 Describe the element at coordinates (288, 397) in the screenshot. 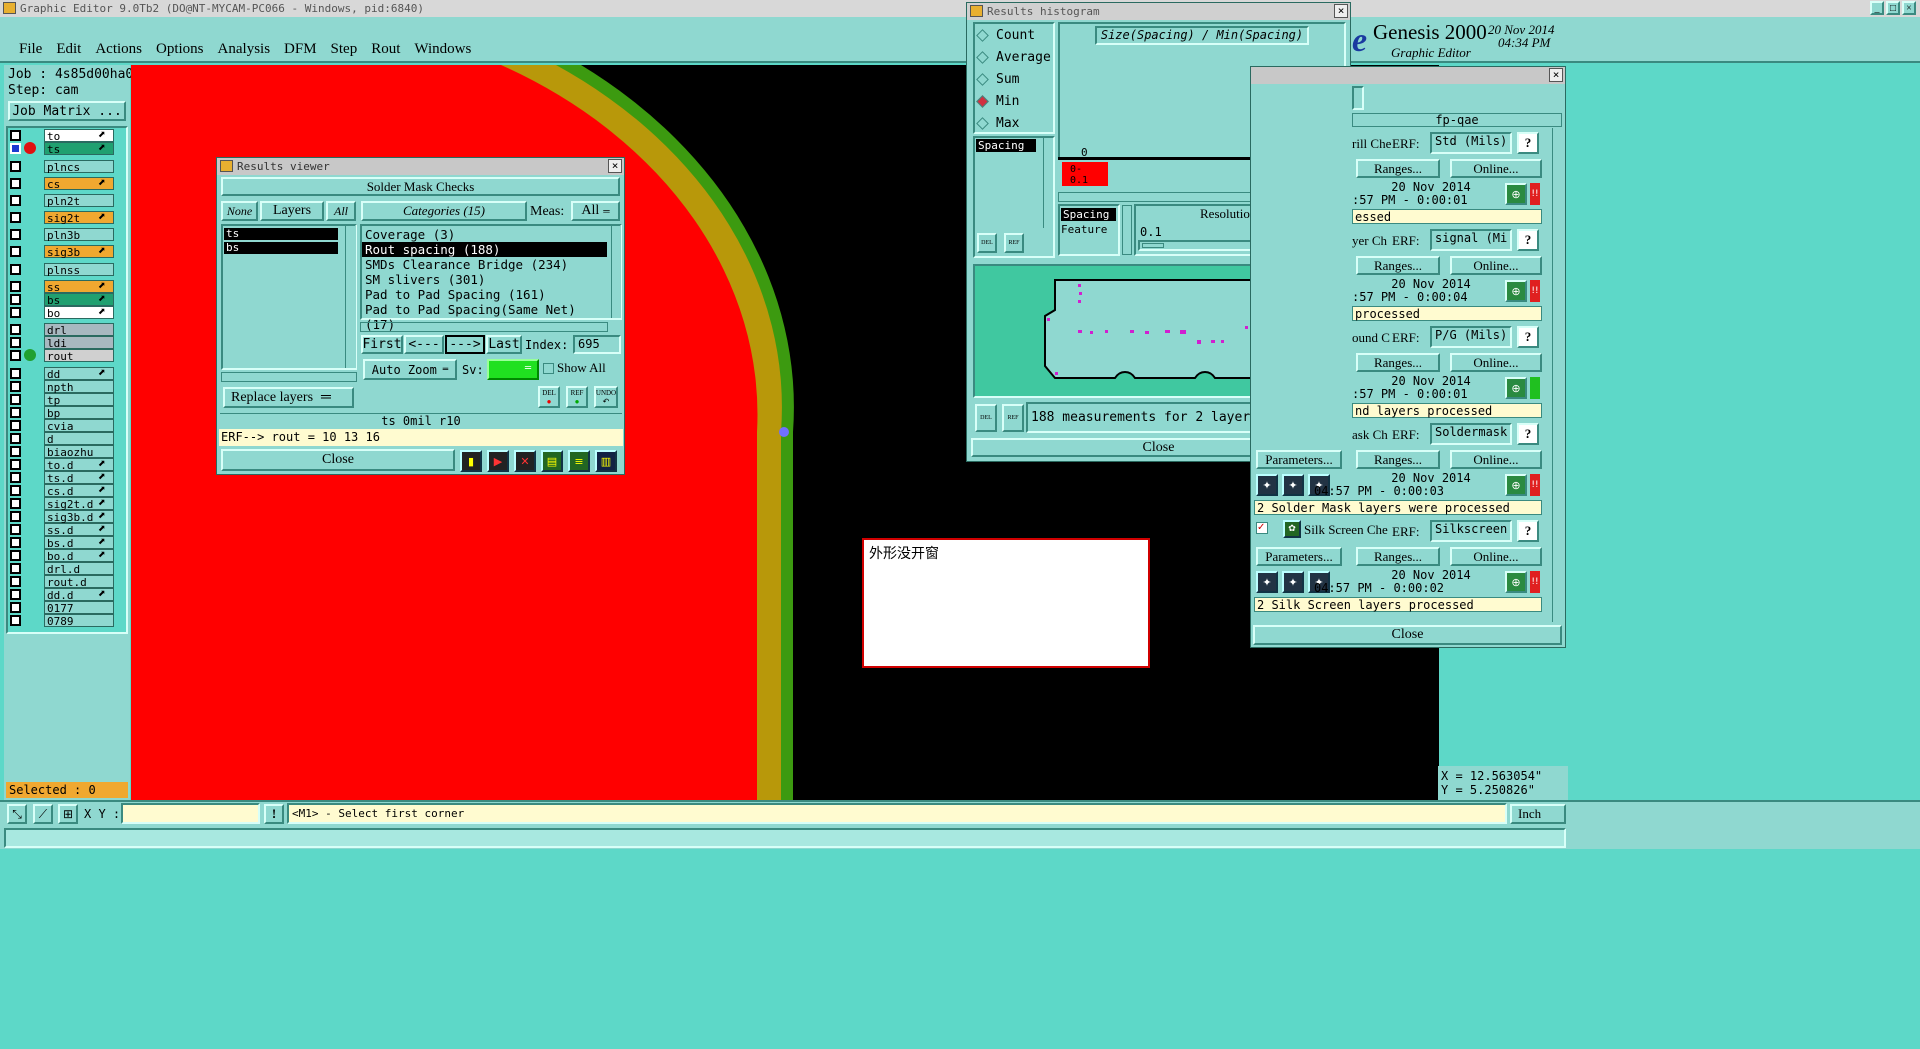

I see `replace-layers-button: Replace layers ═` at that location.